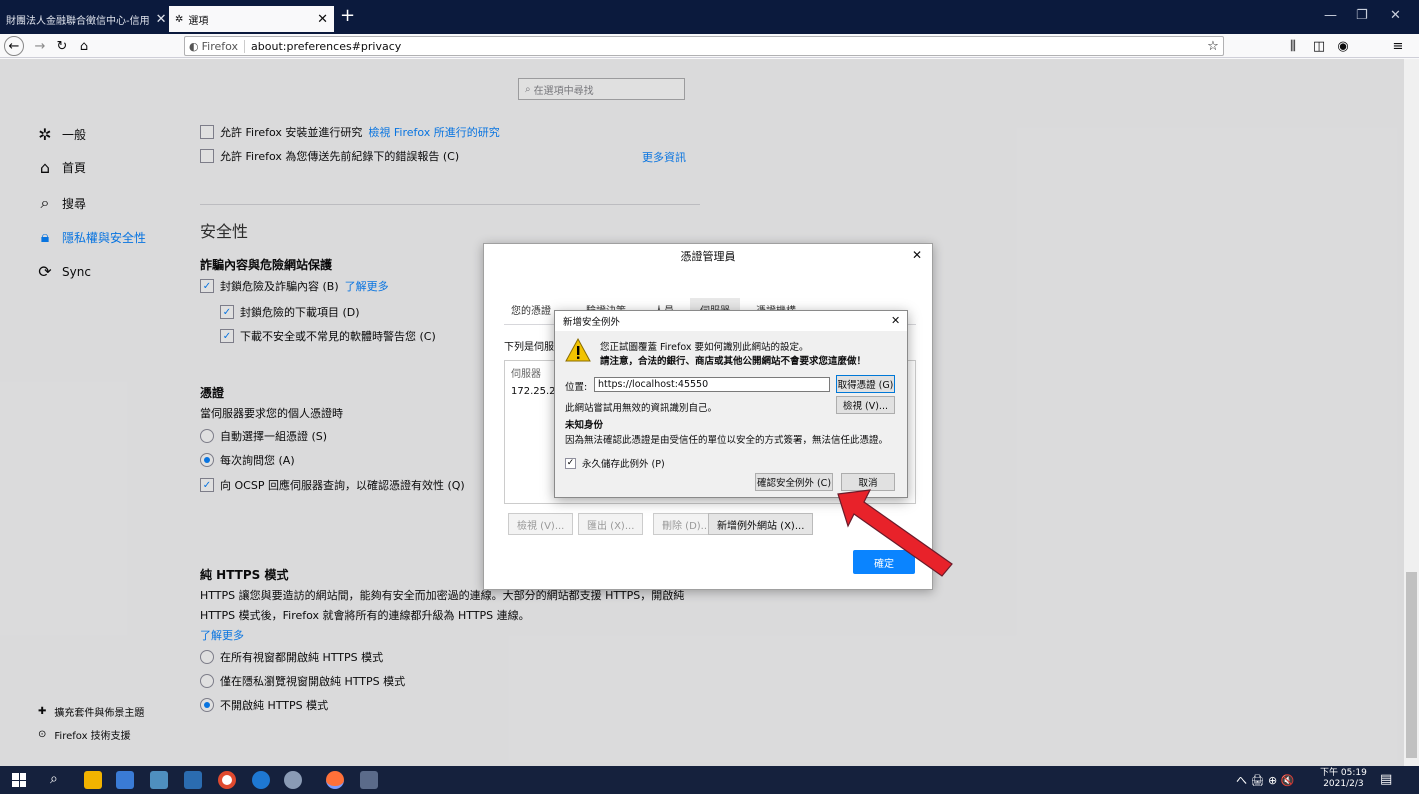 The width and height of the screenshot is (1419, 794). I want to click on location-input: https://localhost:45550, so click(712, 384).